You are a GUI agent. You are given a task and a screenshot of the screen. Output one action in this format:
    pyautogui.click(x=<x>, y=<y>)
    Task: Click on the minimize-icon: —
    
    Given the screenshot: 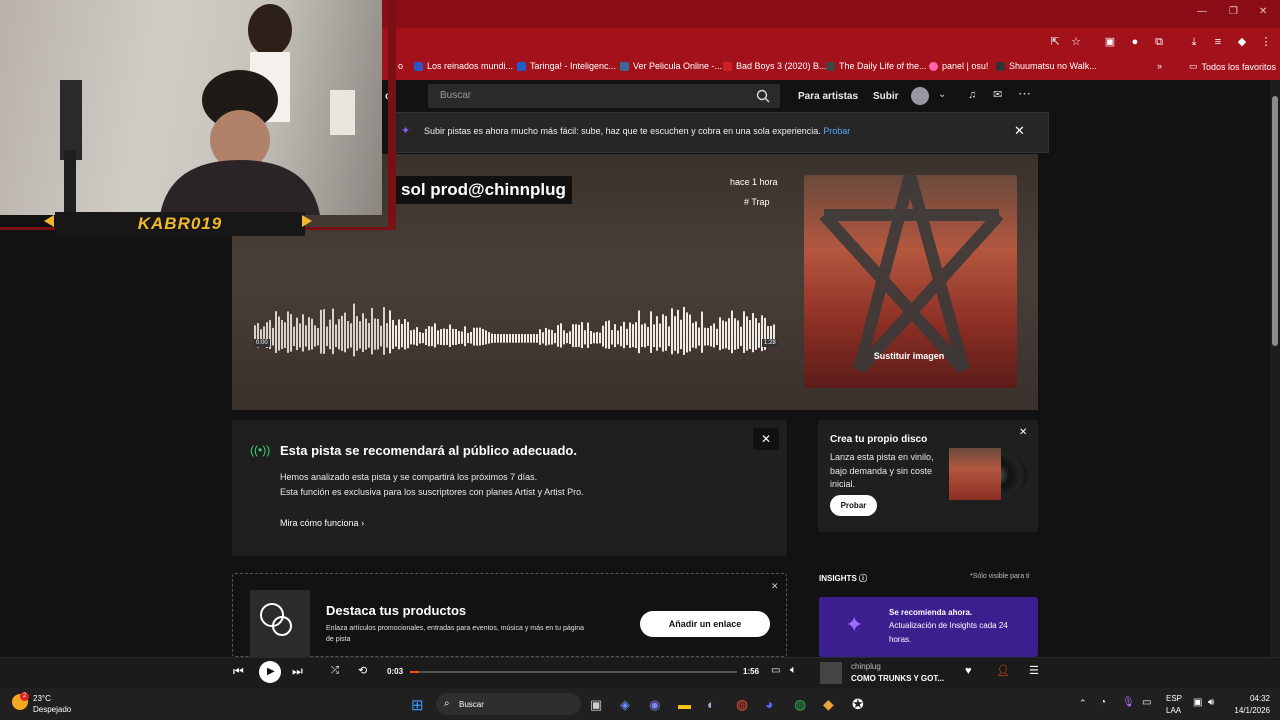 What is the action you would take?
    pyautogui.click(x=1202, y=11)
    